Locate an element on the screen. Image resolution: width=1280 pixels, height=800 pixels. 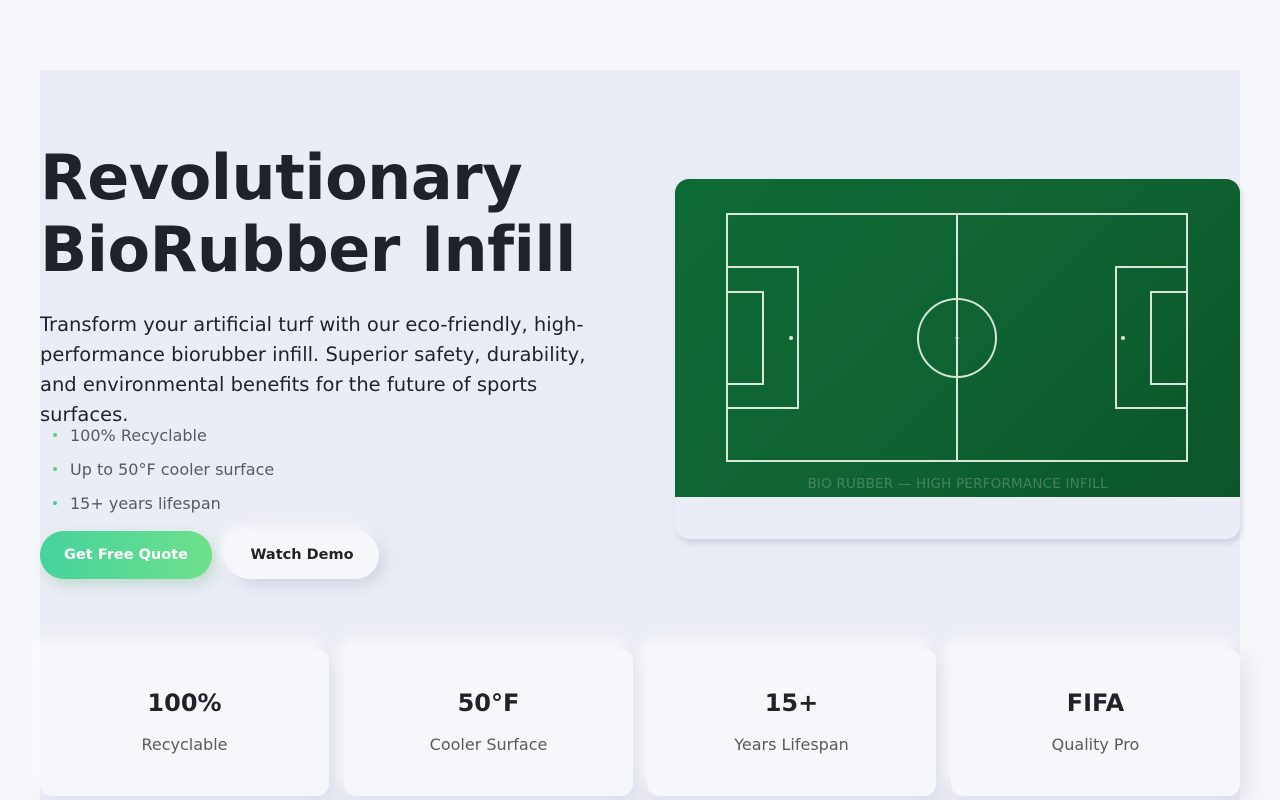
stat-value: 50°F is located at coordinates (488, 703).